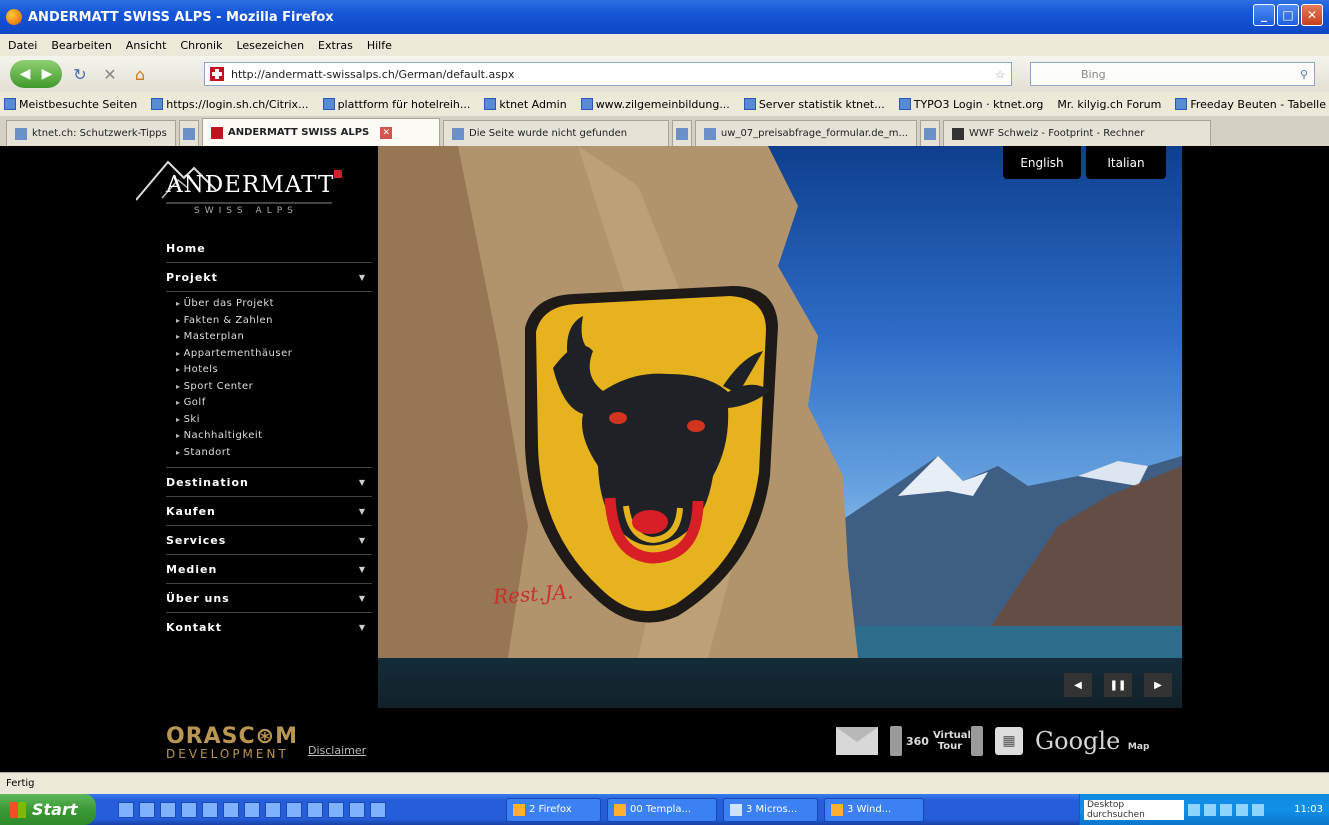  Describe the element at coordinates (201, 45) in the screenshot. I see `menu-chronik: Chronik` at that location.